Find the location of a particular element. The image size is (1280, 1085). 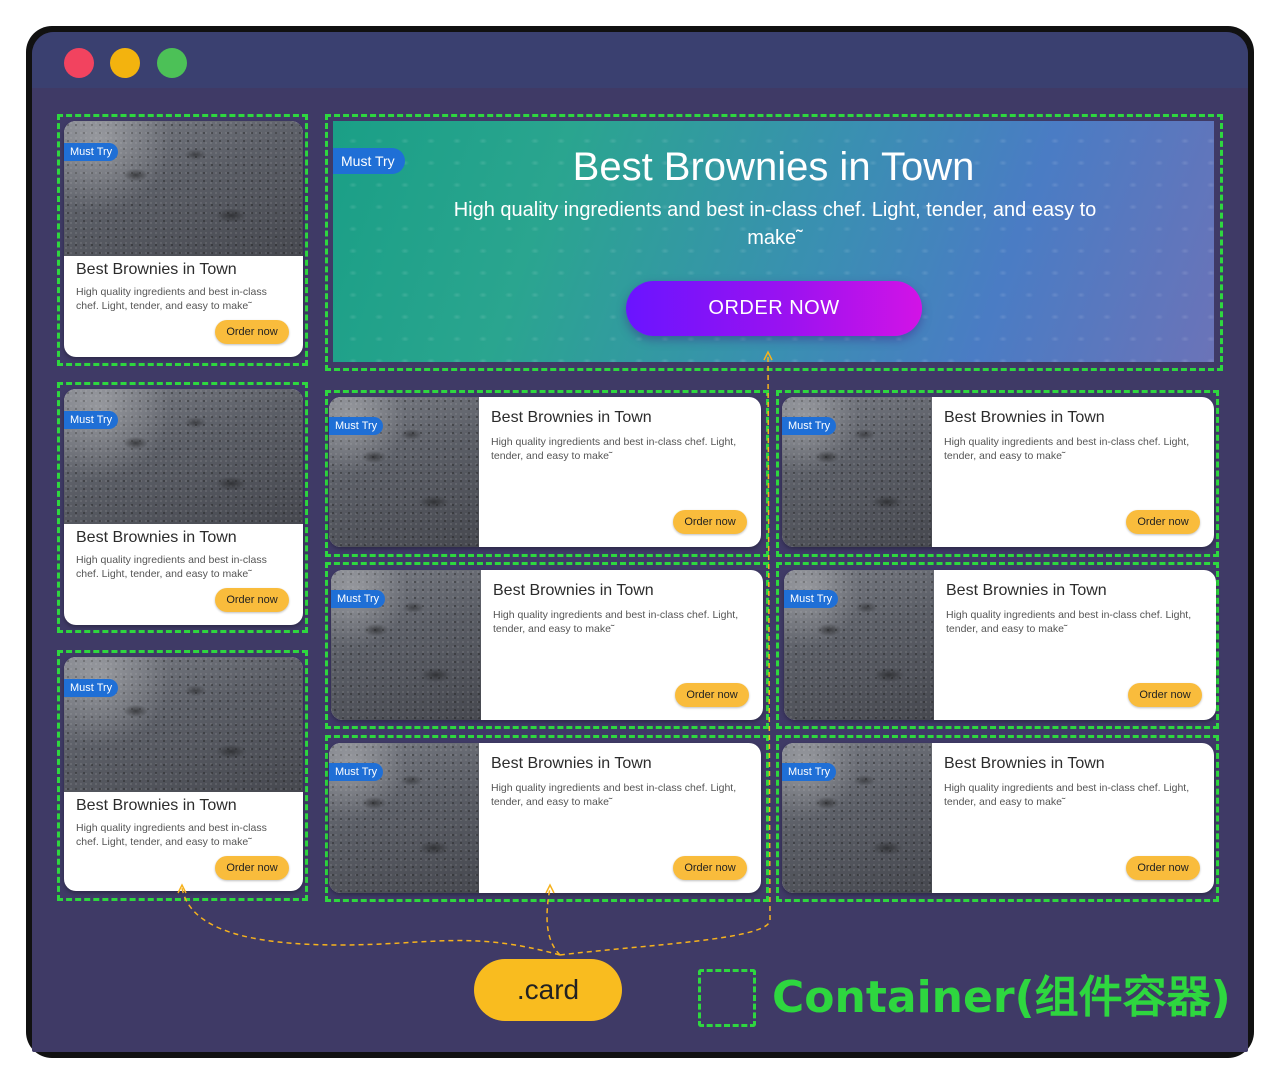

arrow-to-horizontal-card is located at coordinates (553, 921).